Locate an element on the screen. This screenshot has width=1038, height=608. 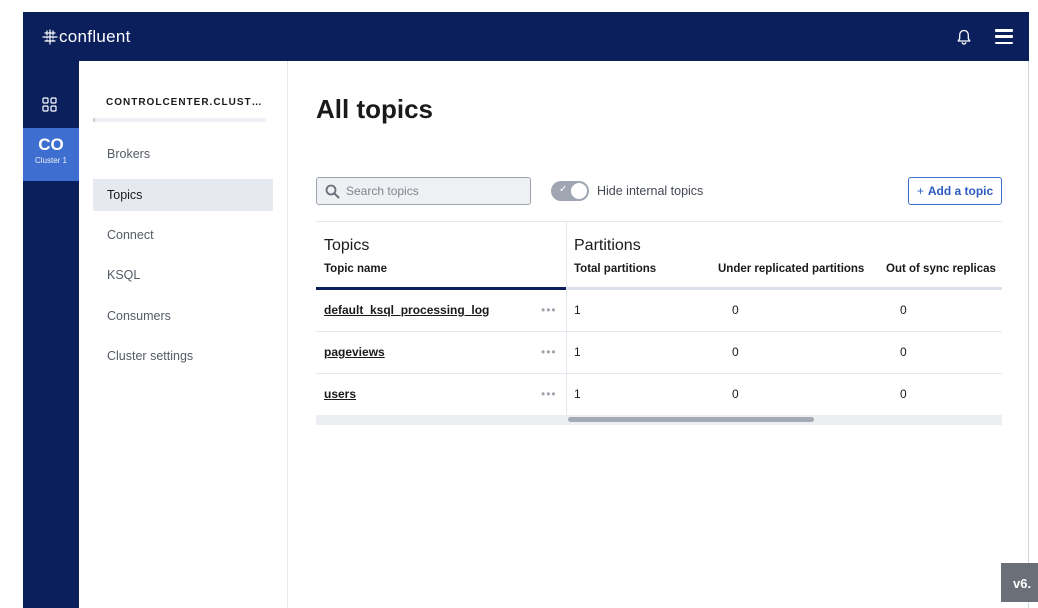
column-header-total-partitions: Total partitions is located at coordinates (615, 269).